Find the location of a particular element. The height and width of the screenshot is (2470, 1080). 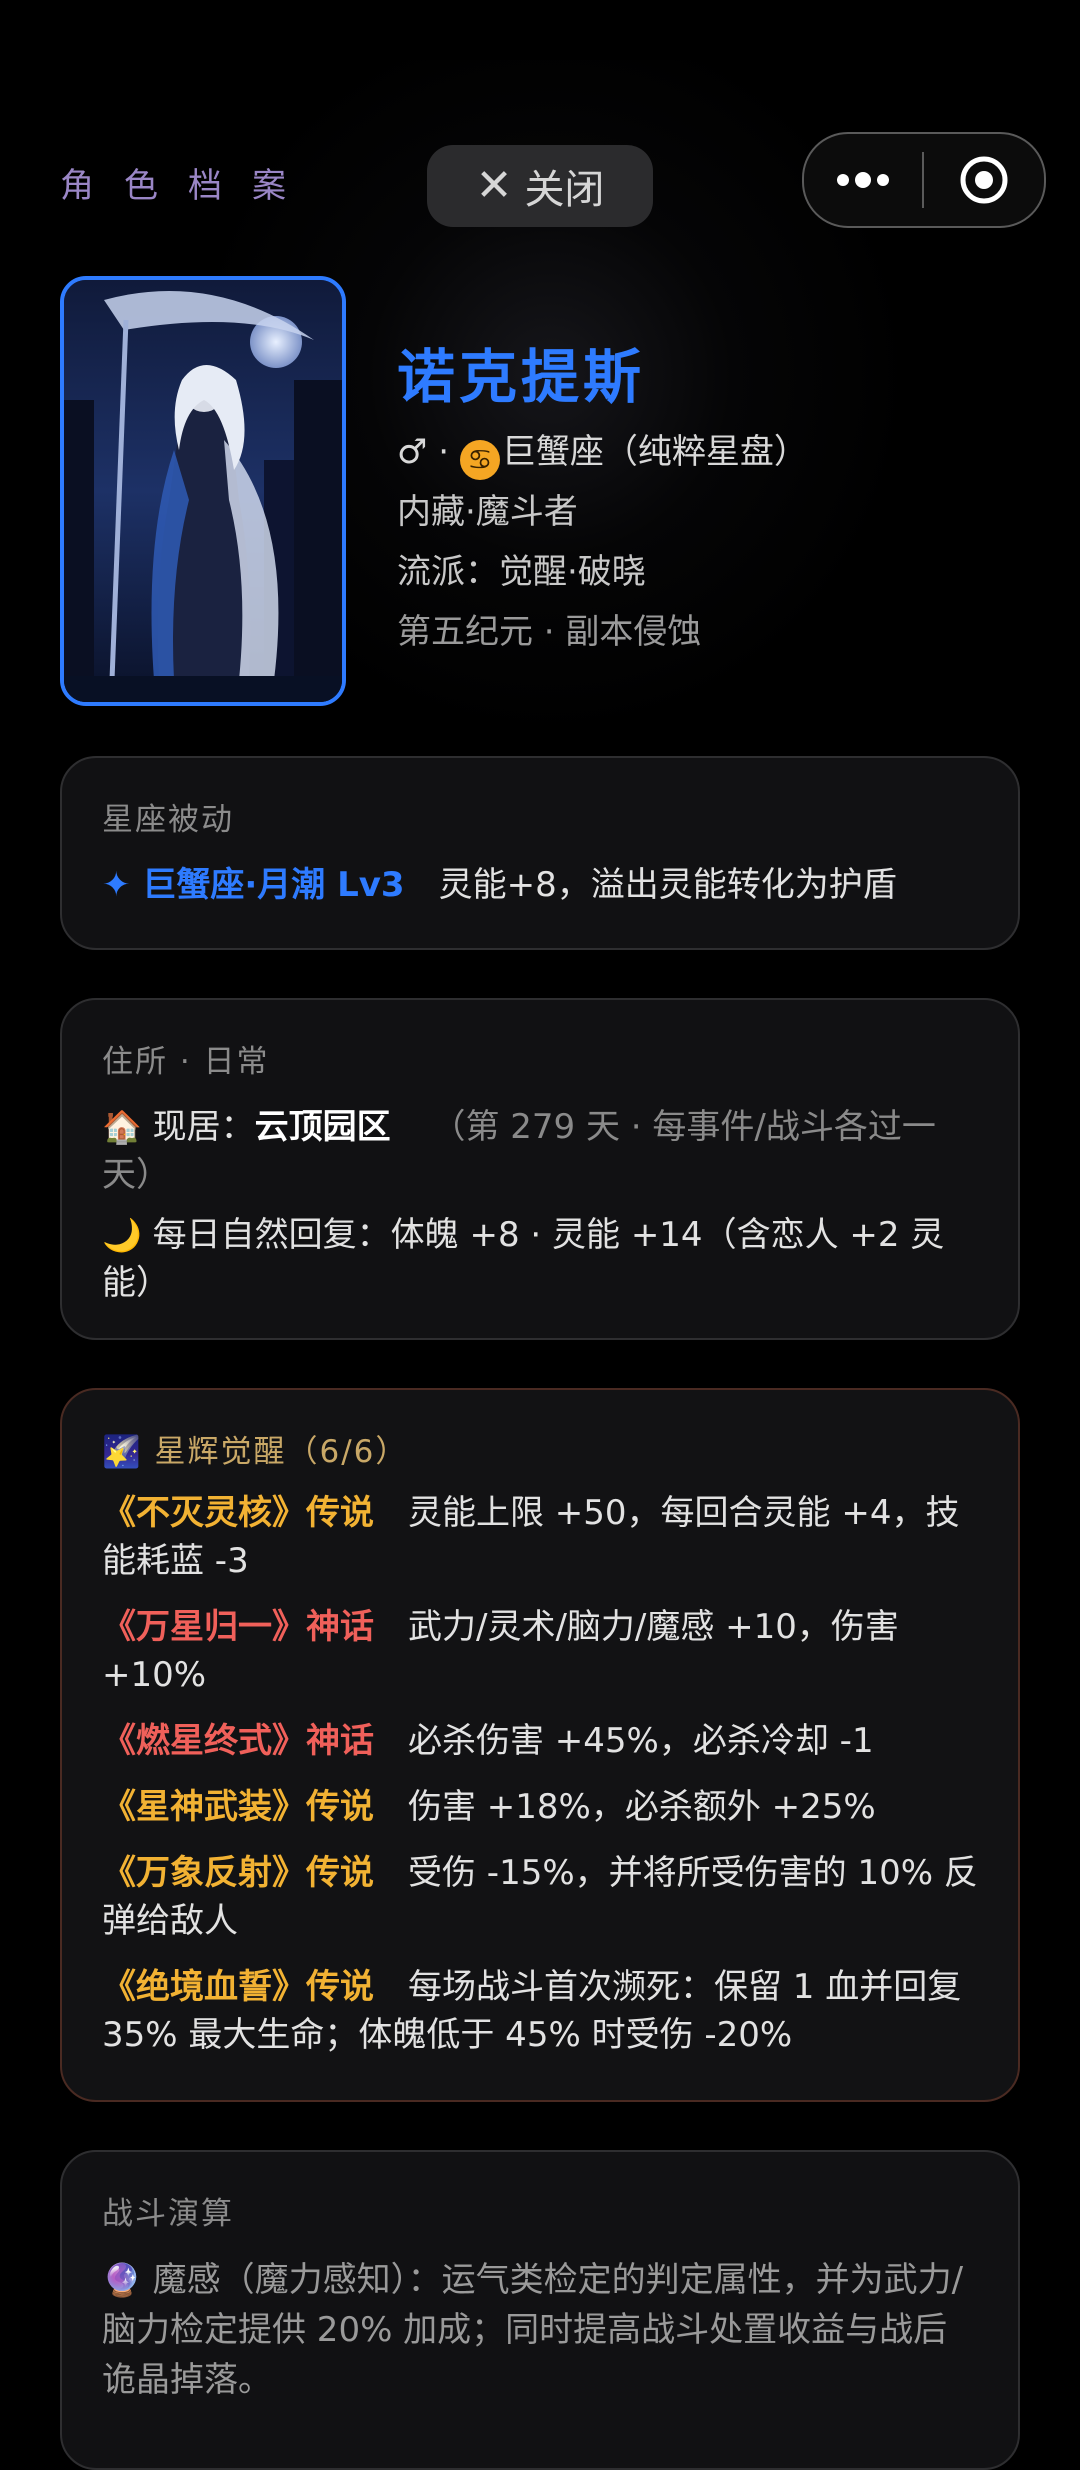

awakening-item: 《燃星终式》神话 必杀伤害 +45%，必杀冷却 -1 is located at coordinates (540, 1741).